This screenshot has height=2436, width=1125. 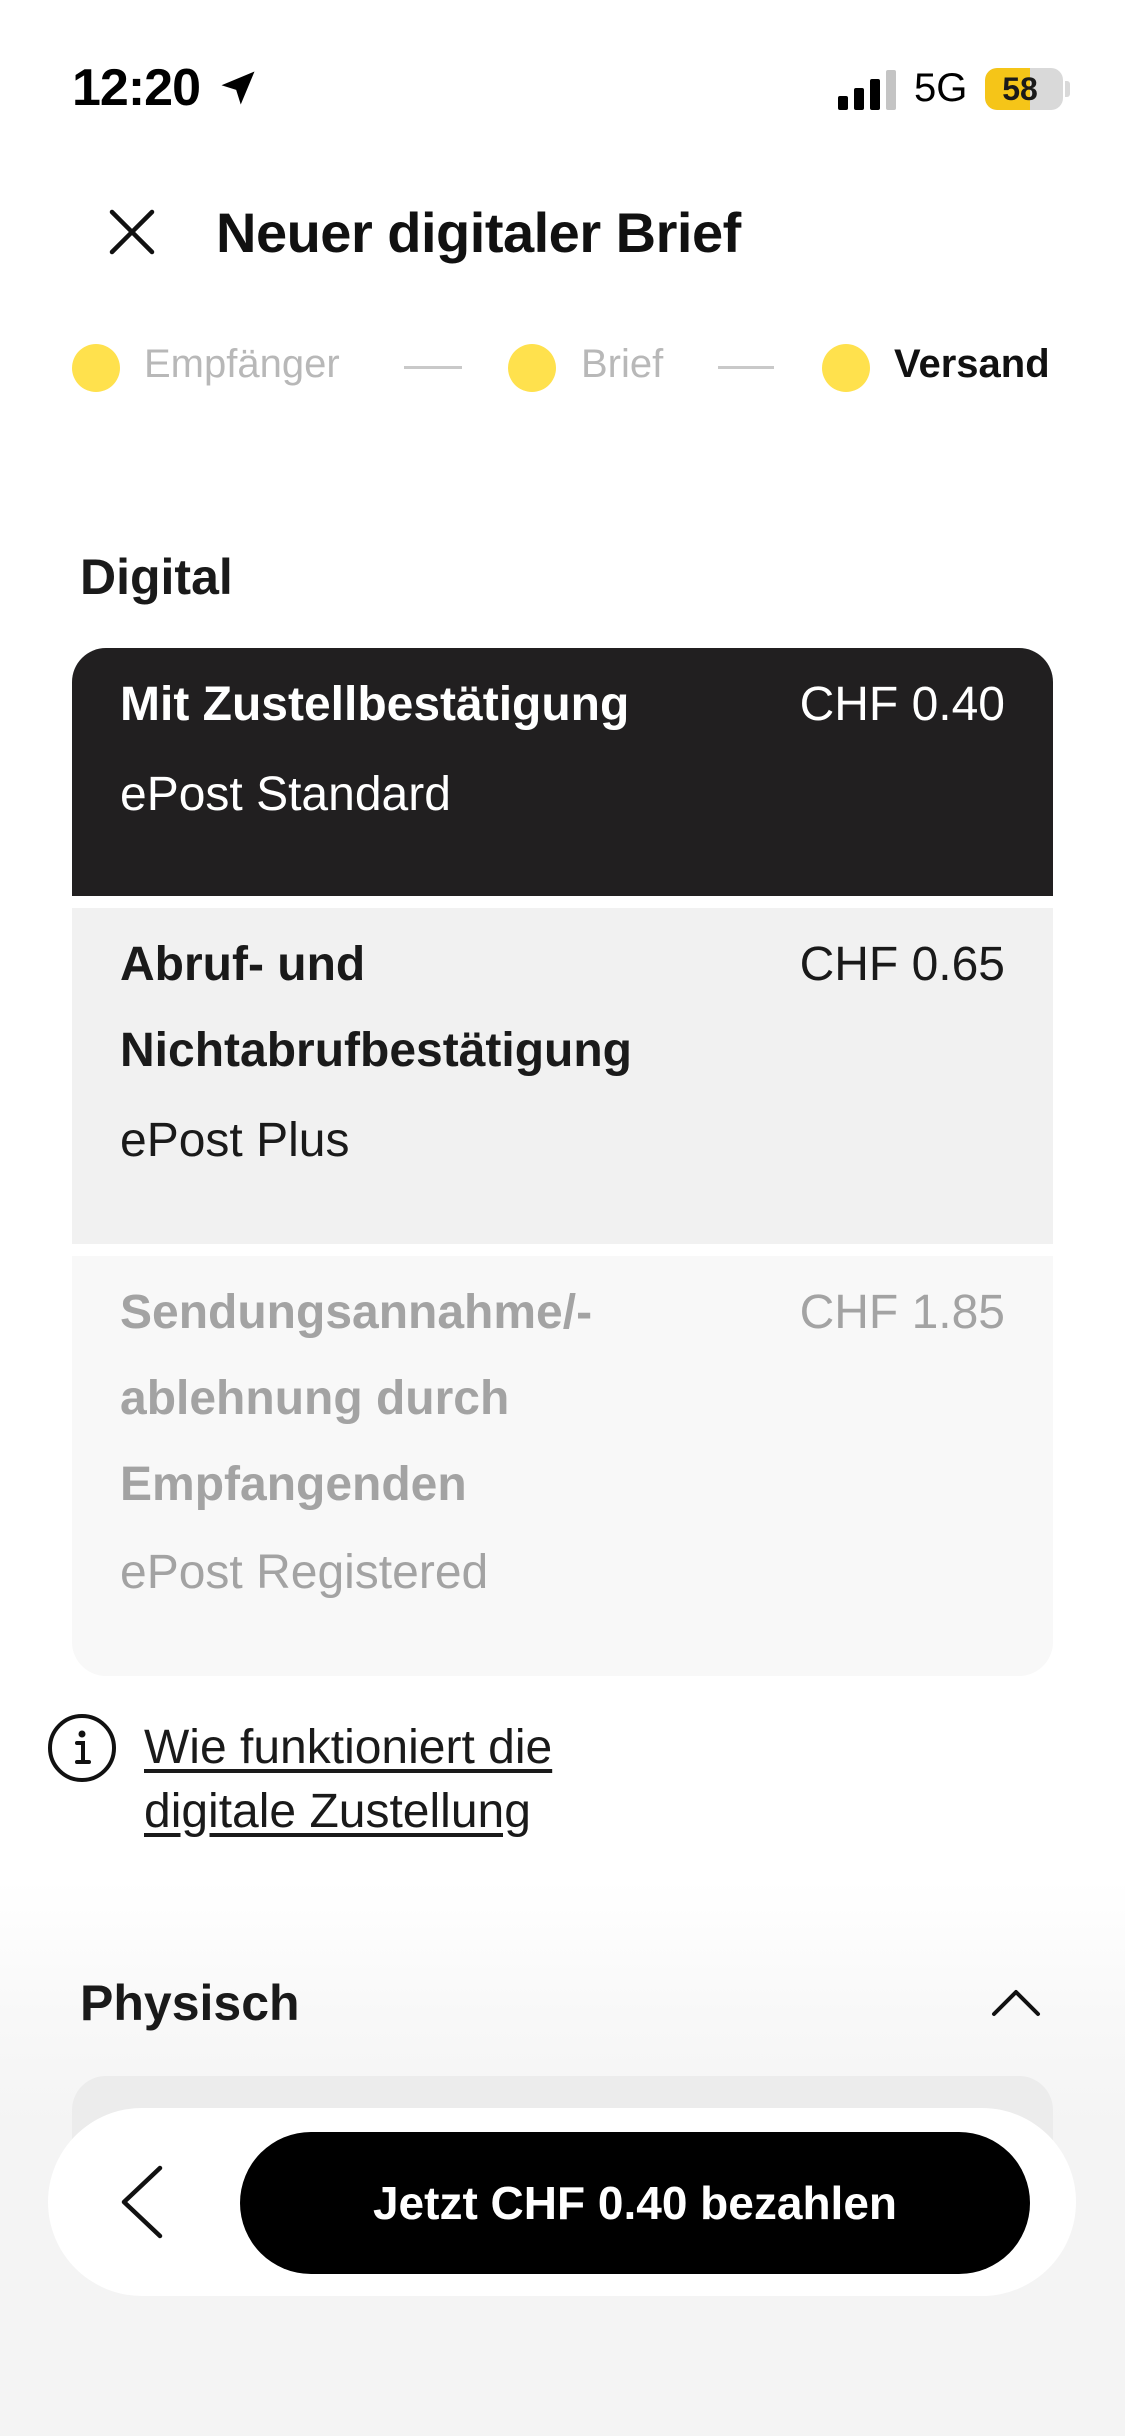 I want to click on step-label-versand: Versand, so click(x=972, y=364).